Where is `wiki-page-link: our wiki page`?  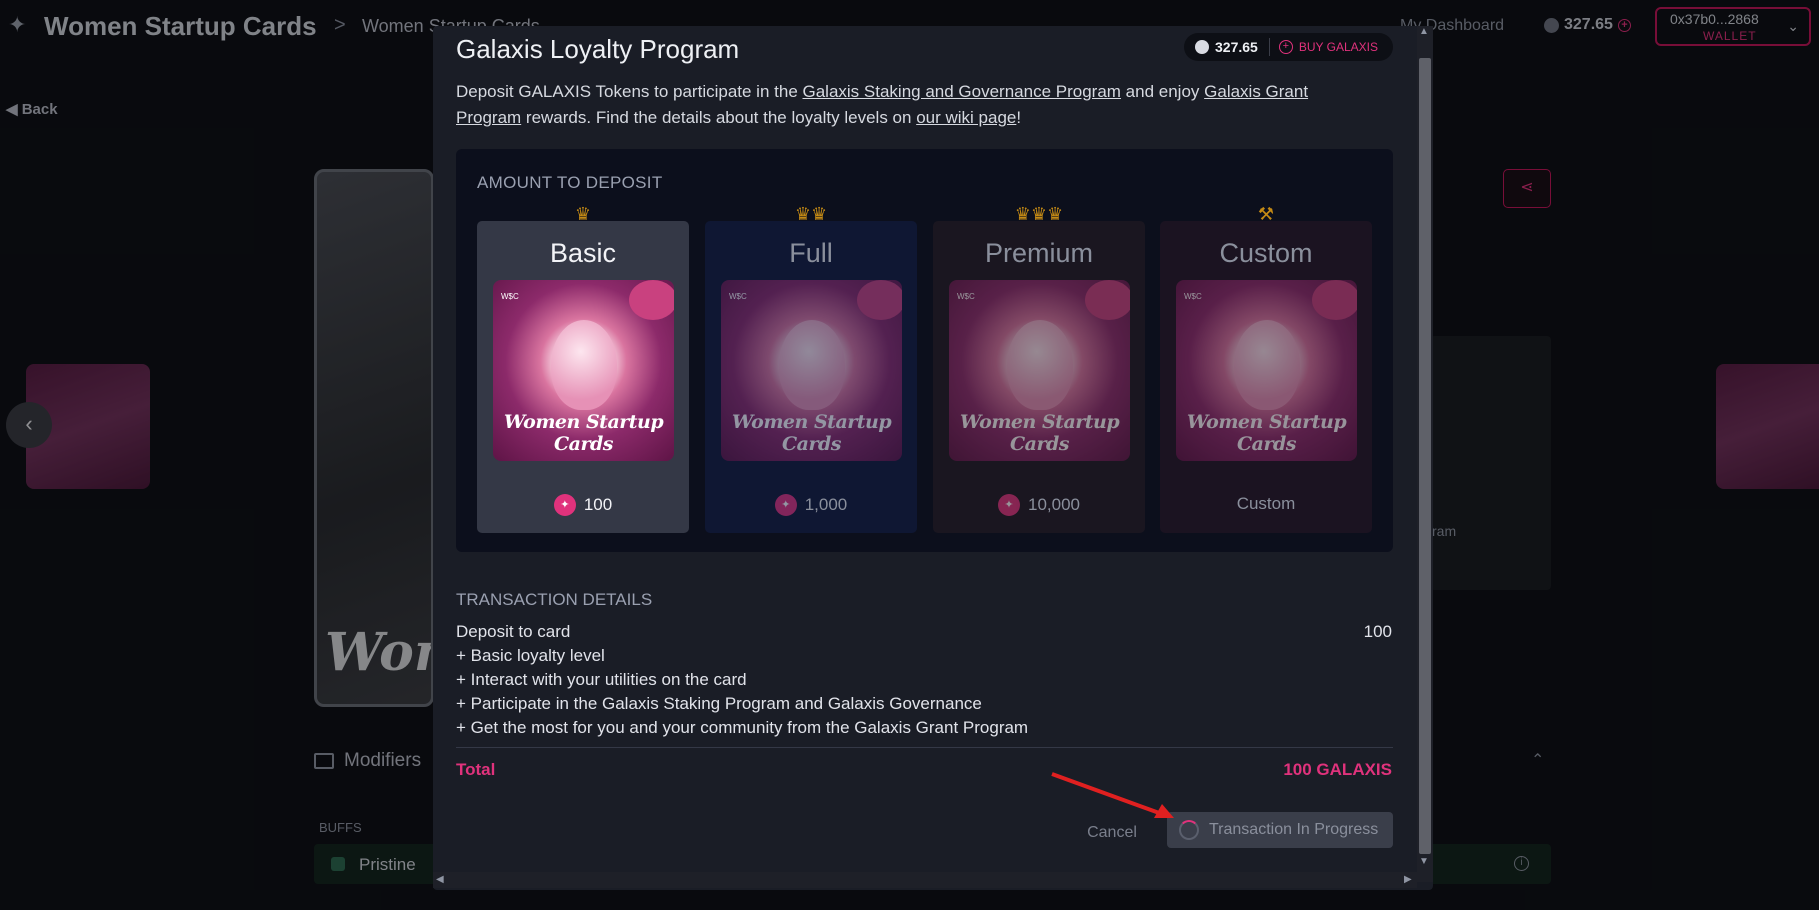
wiki-page-link: our wiki page is located at coordinates (966, 117).